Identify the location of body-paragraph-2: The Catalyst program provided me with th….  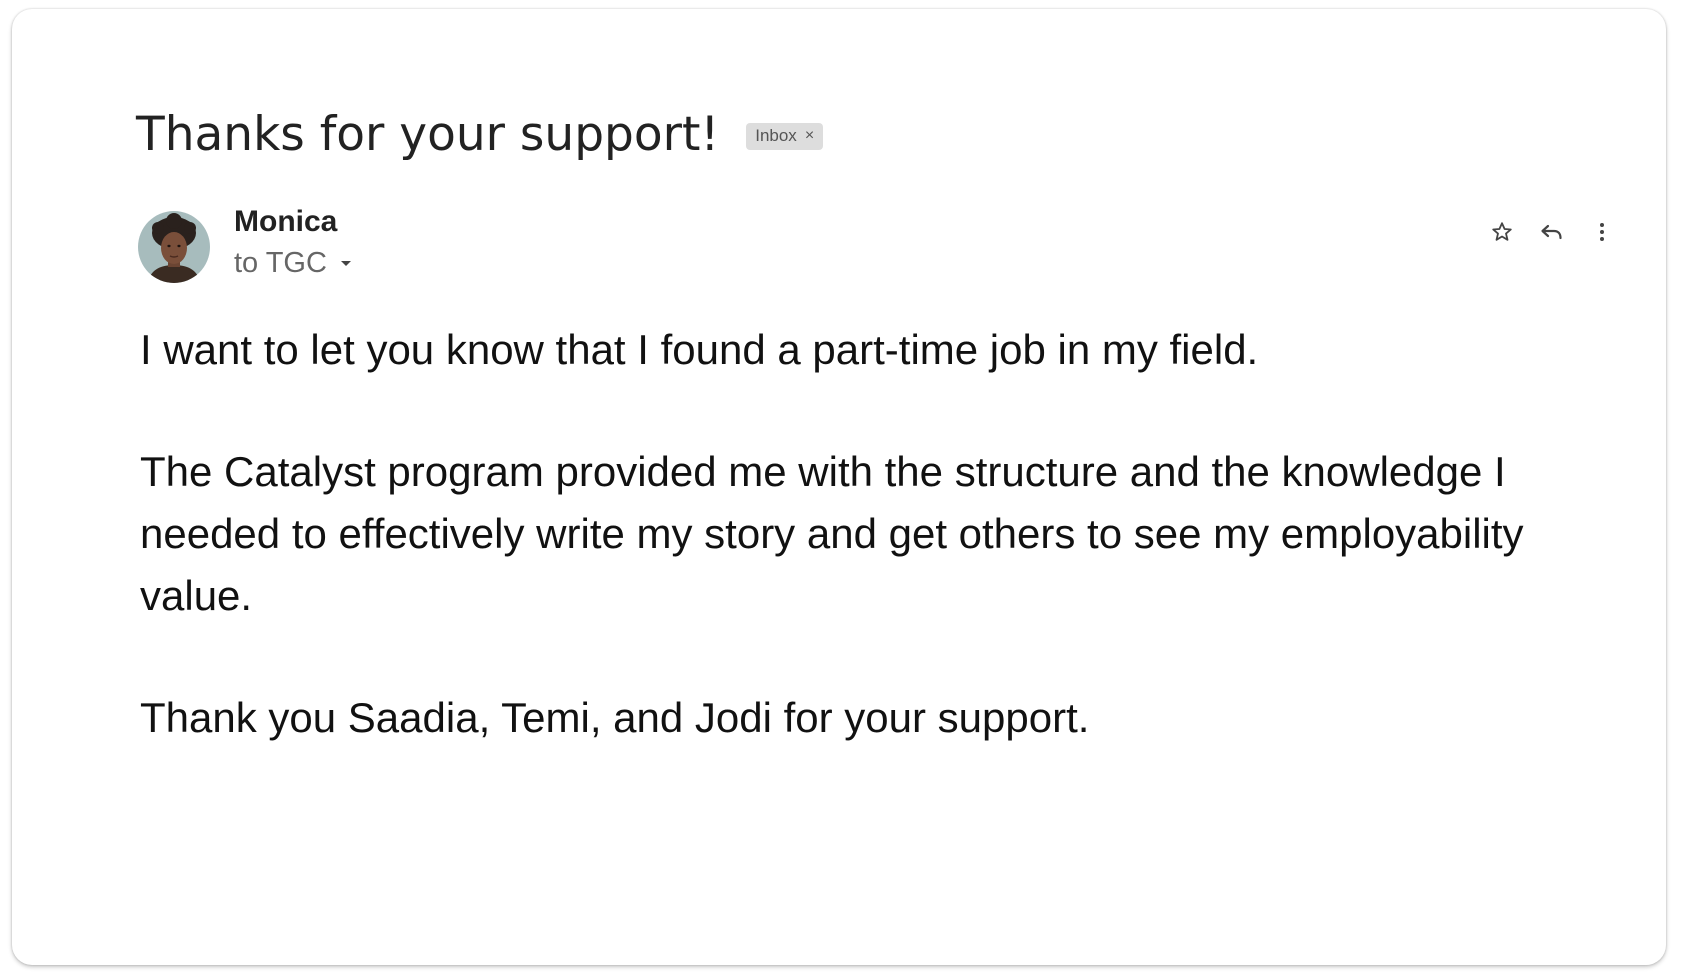
(832, 533).